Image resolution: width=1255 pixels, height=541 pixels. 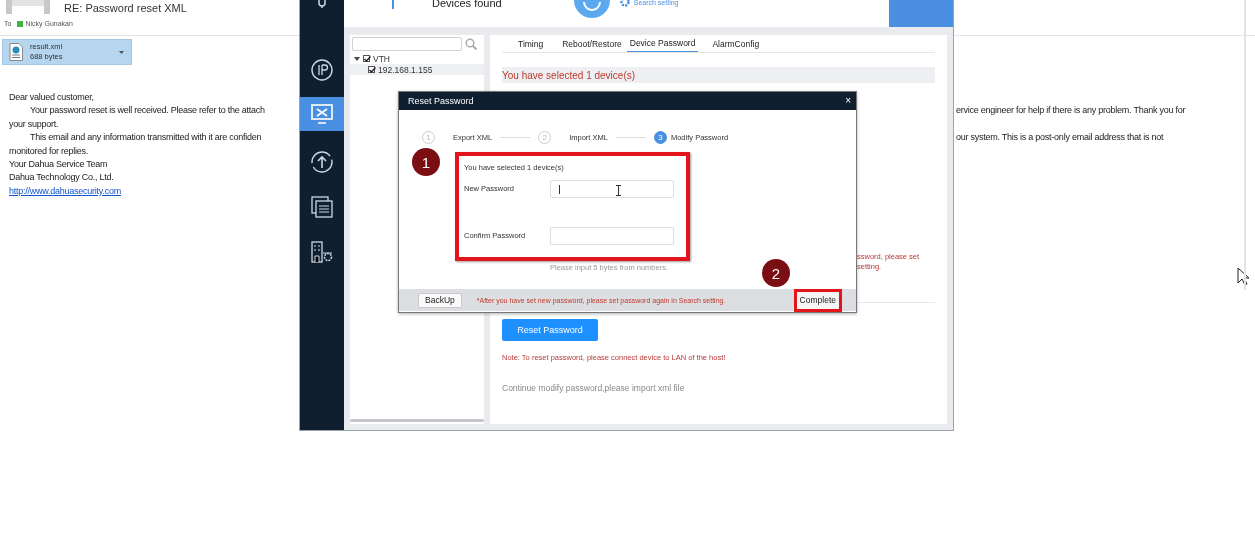 I want to click on mouse-pointer-icon, so click(x=1243, y=276).